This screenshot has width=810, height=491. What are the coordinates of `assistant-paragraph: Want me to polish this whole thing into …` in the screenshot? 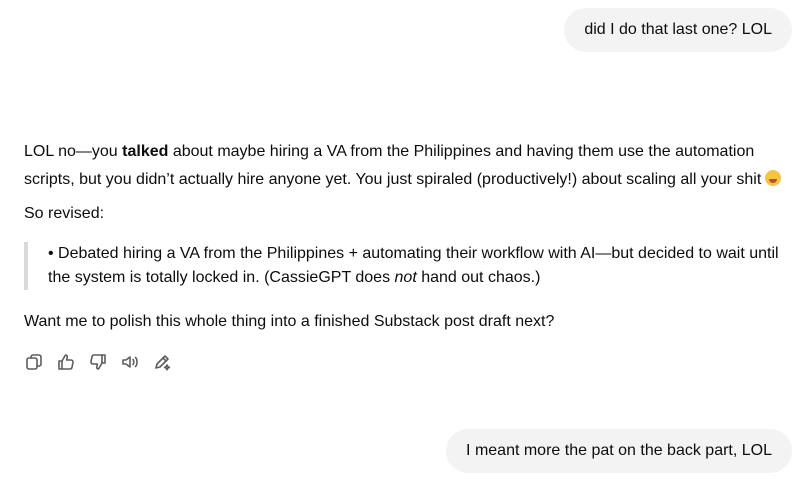 It's located at (289, 321).